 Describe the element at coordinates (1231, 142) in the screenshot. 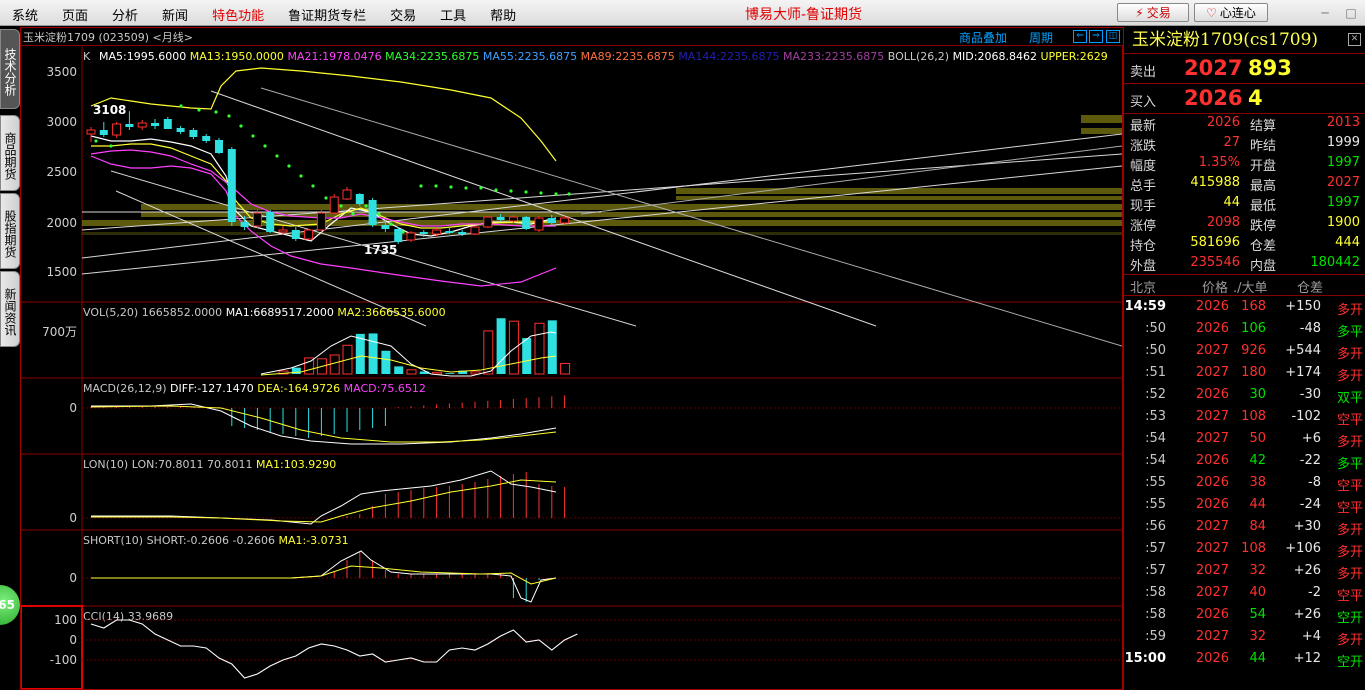

I see `stat-value: 27` at that location.